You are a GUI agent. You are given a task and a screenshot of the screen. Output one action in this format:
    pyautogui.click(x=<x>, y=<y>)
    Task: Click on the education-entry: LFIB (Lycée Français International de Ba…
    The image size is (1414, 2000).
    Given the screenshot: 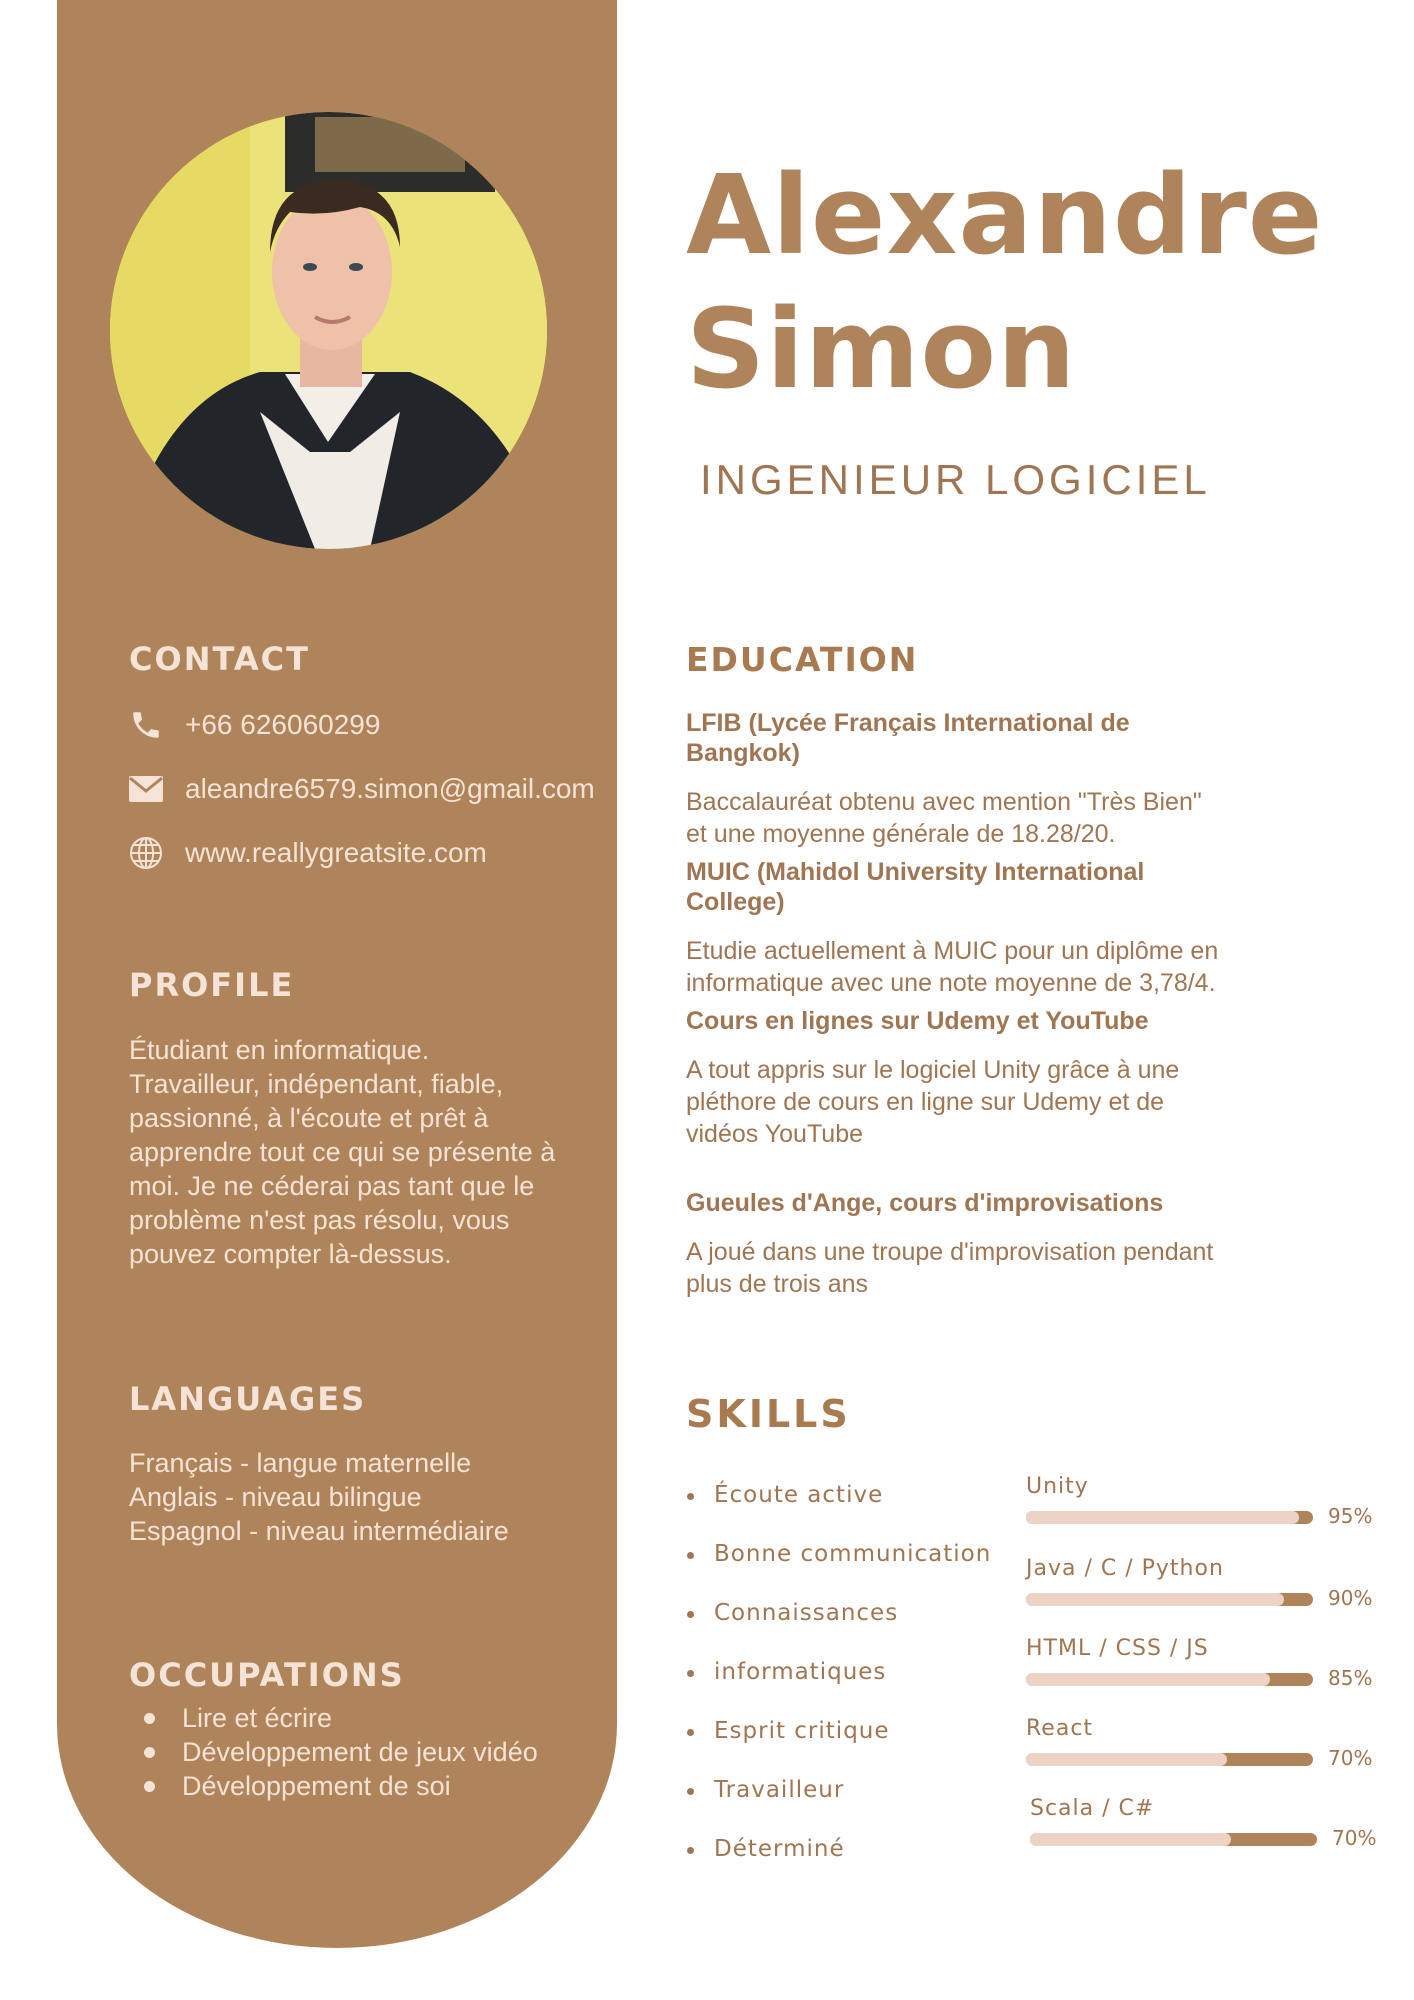 What is the action you would take?
    pyautogui.click(x=966, y=779)
    